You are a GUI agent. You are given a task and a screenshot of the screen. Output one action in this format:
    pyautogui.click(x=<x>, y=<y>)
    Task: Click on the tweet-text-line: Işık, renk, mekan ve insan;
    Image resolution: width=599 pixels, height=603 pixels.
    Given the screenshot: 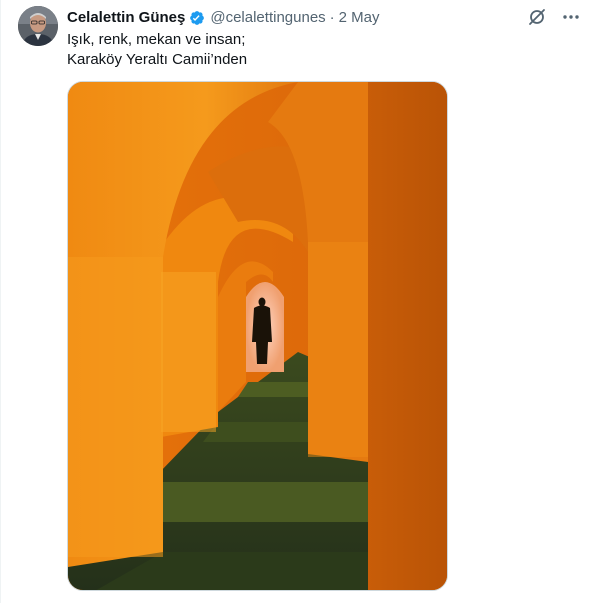 What is the action you would take?
    pyautogui.click(x=156, y=39)
    